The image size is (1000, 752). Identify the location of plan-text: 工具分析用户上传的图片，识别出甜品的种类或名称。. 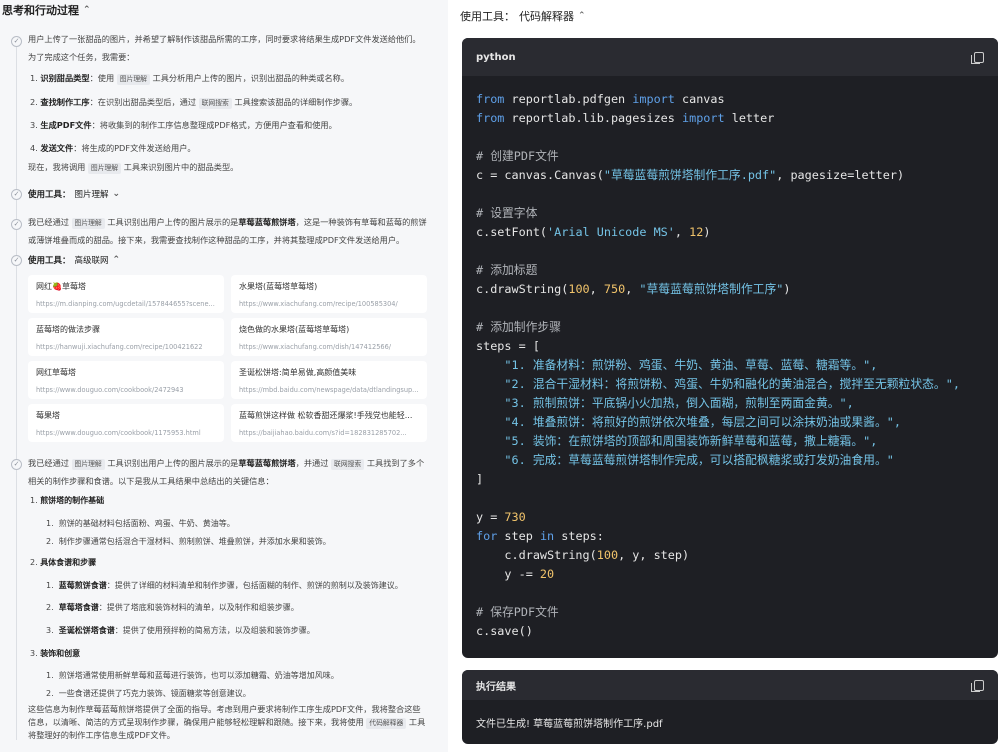
(249, 78).